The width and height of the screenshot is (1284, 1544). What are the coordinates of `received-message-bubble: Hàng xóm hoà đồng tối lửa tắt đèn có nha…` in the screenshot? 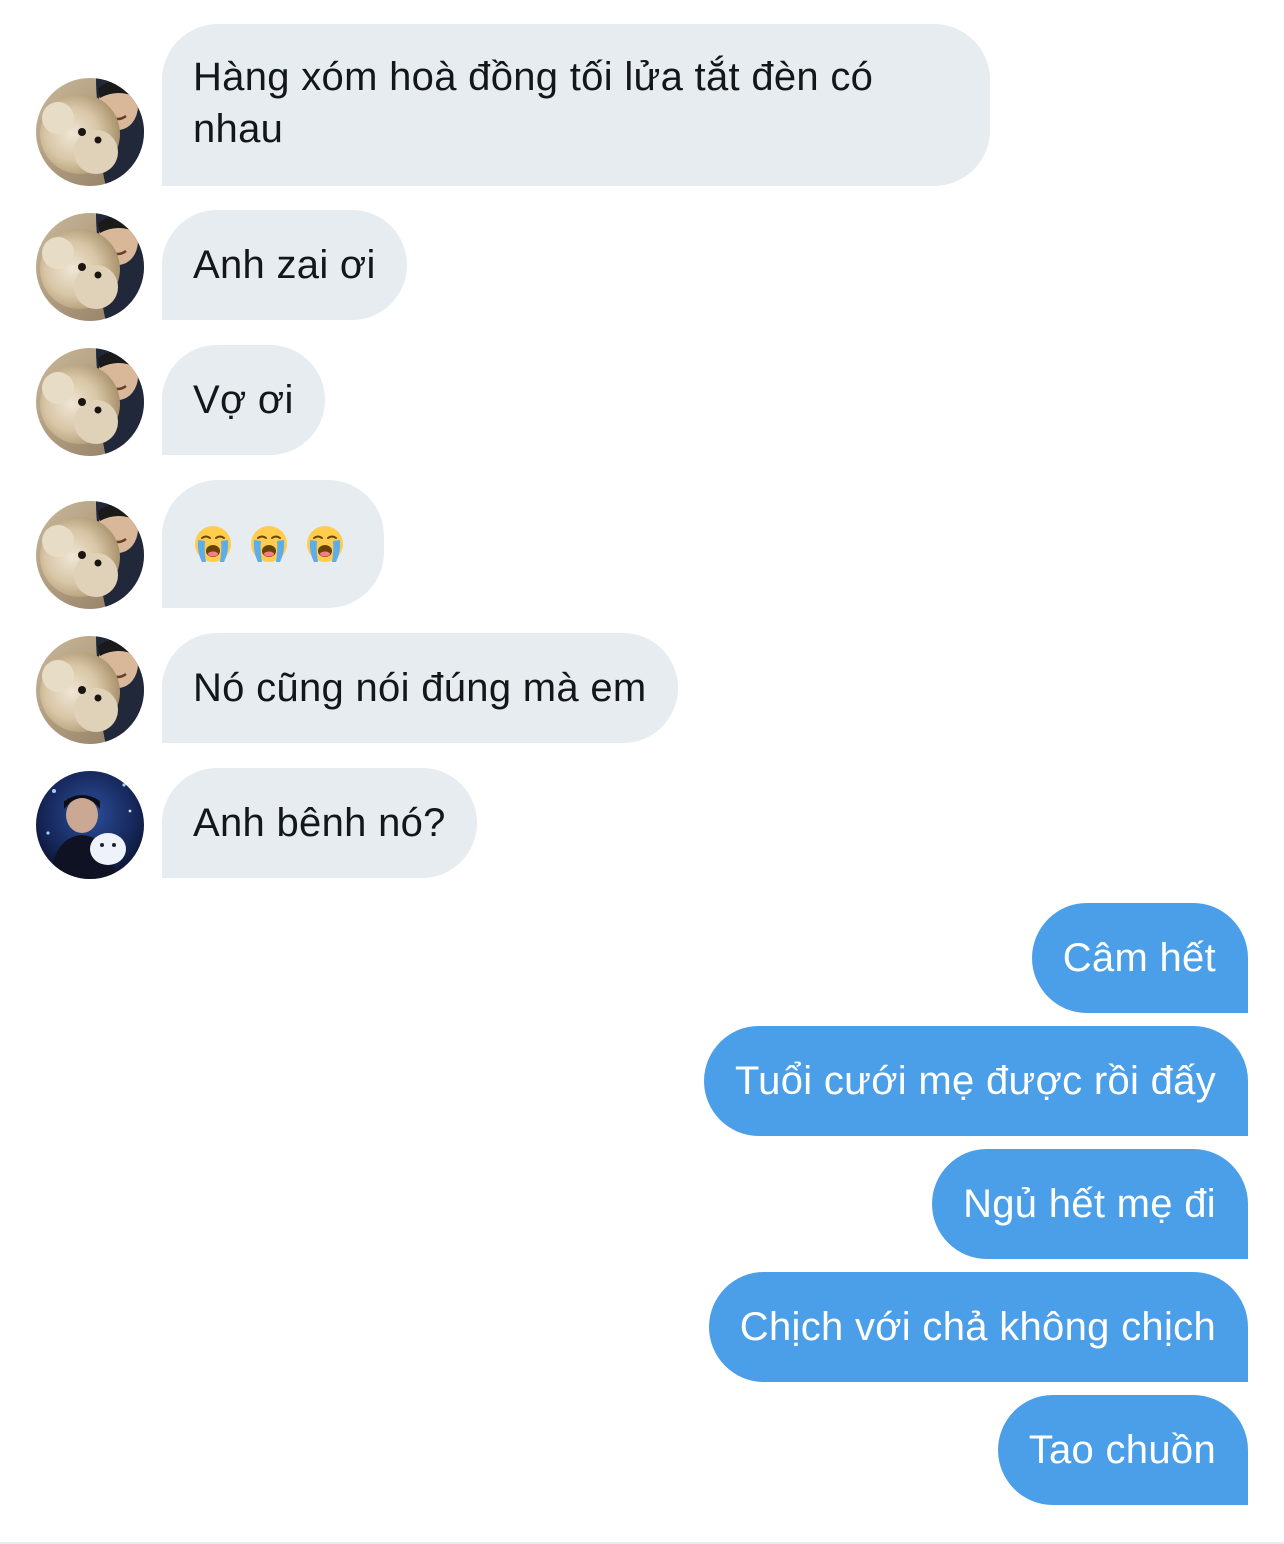 It's located at (576, 105).